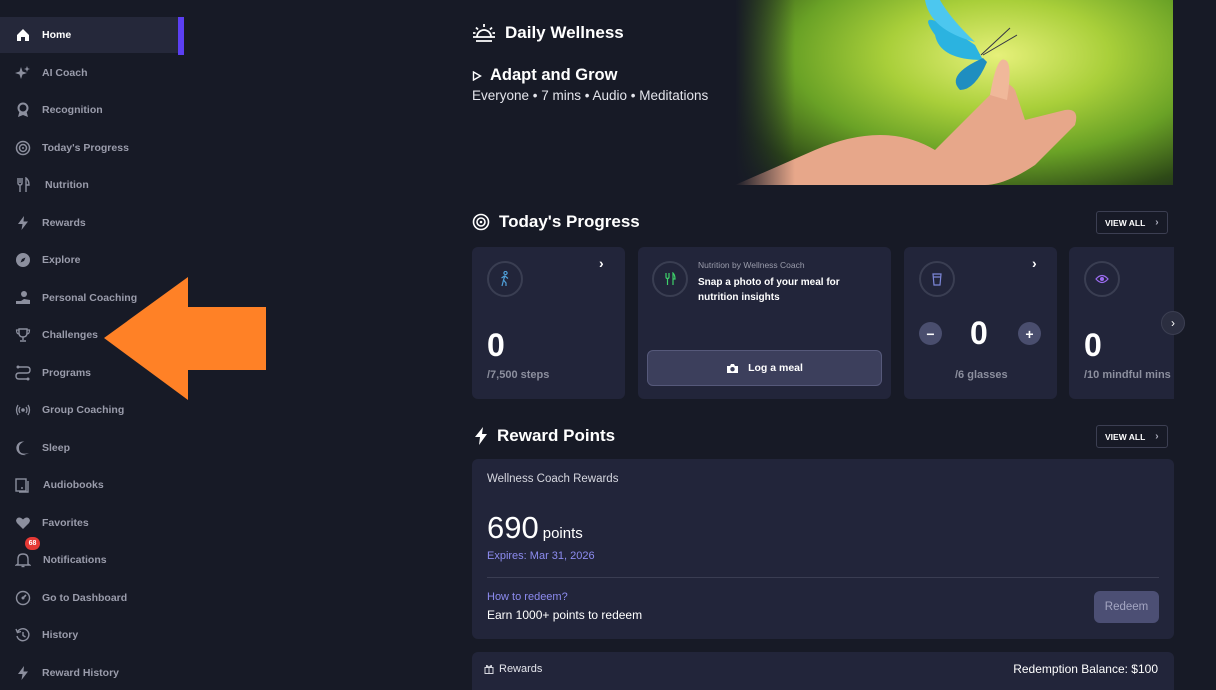 The width and height of the screenshot is (1216, 690). Describe the element at coordinates (92, 448) in the screenshot. I see `sidebar-item-sleep: Sleep` at that location.